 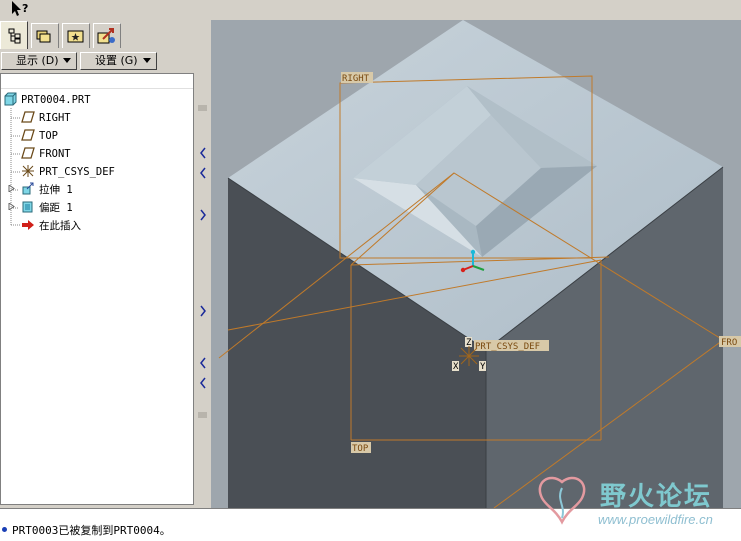 I want to click on offset-icon, so click(x=27, y=207).